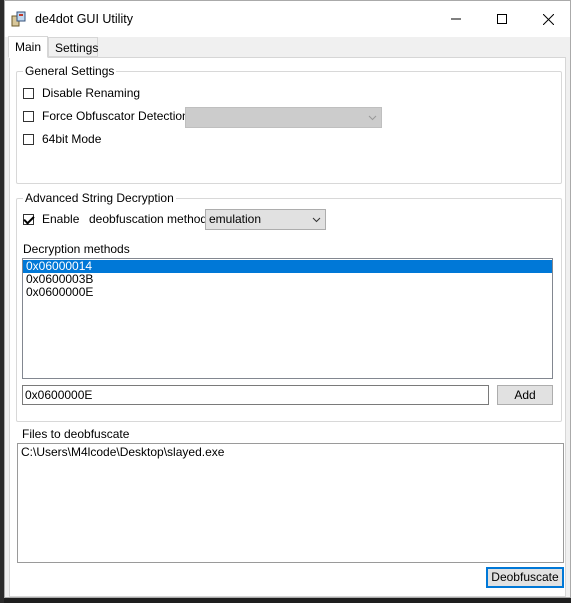  What do you see at coordinates (61, 219) in the screenshot?
I see `enable-label: Enable` at bounding box center [61, 219].